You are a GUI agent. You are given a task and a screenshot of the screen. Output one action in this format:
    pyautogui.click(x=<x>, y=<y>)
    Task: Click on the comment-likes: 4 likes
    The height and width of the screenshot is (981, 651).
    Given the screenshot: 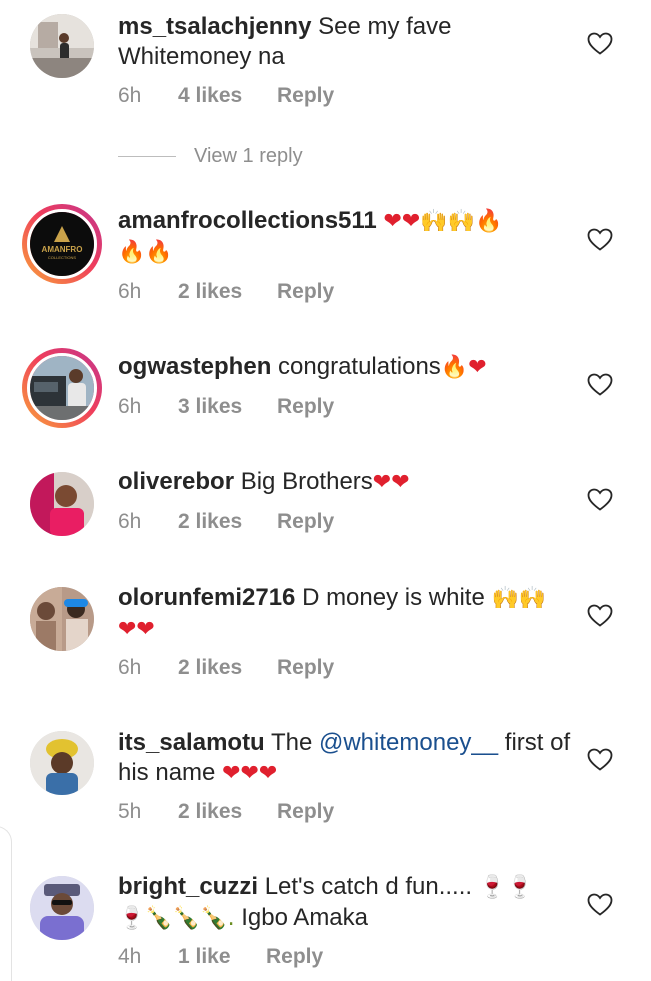 What is the action you would take?
    pyautogui.click(x=227, y=96)
    